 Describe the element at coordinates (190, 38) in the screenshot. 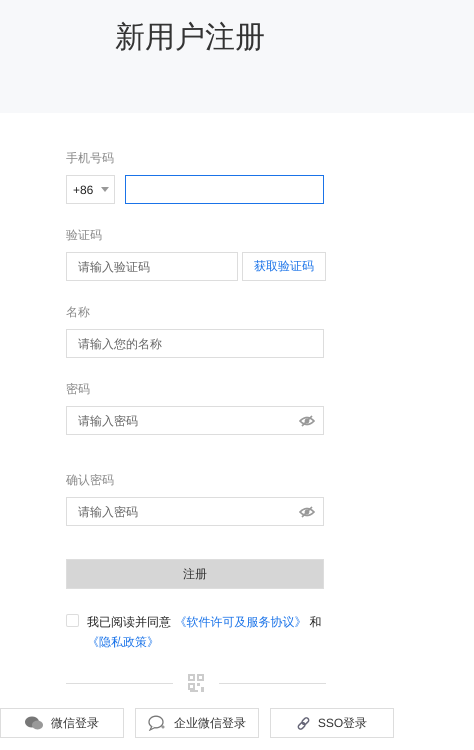

I see `page-title: 新用户注册` at that location.